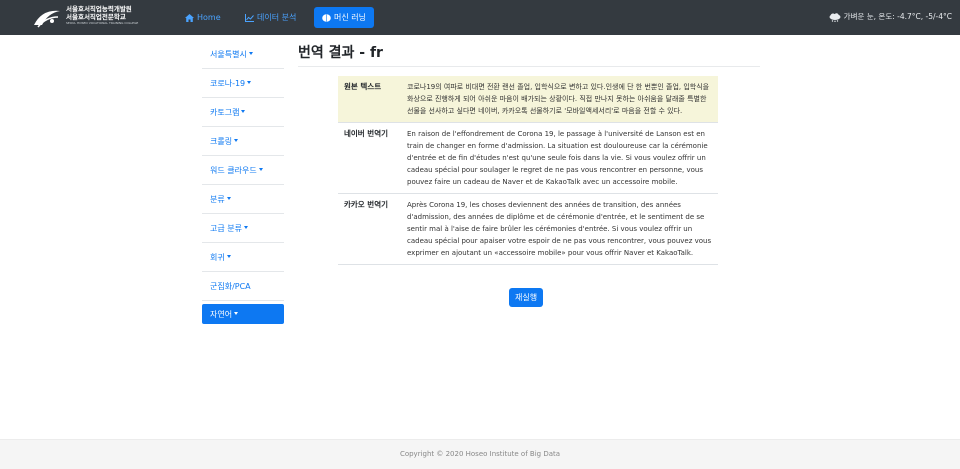  I want to click on sidebar-item-label: 카토그램, so click(225, 112).